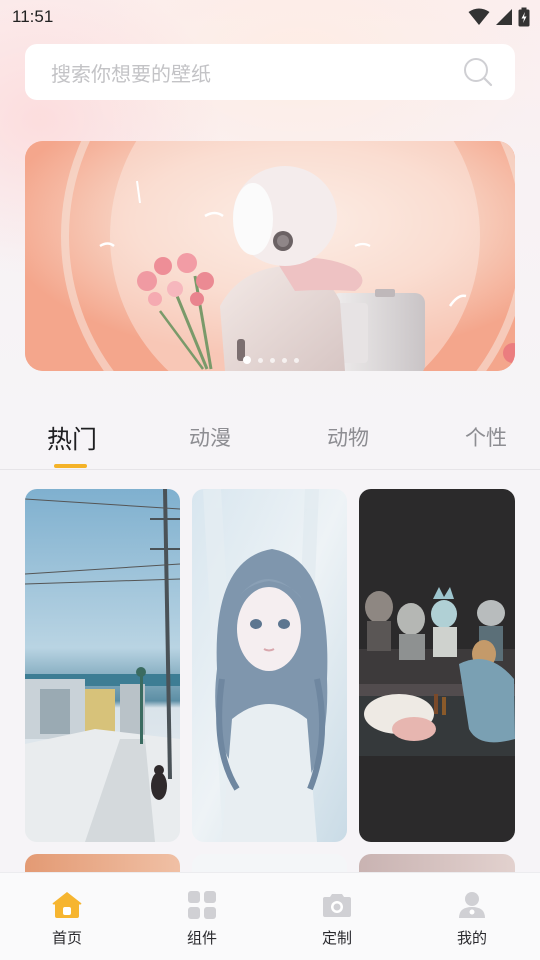  I want to click on wallpaper-card-snowy-street, so click(102, 665).